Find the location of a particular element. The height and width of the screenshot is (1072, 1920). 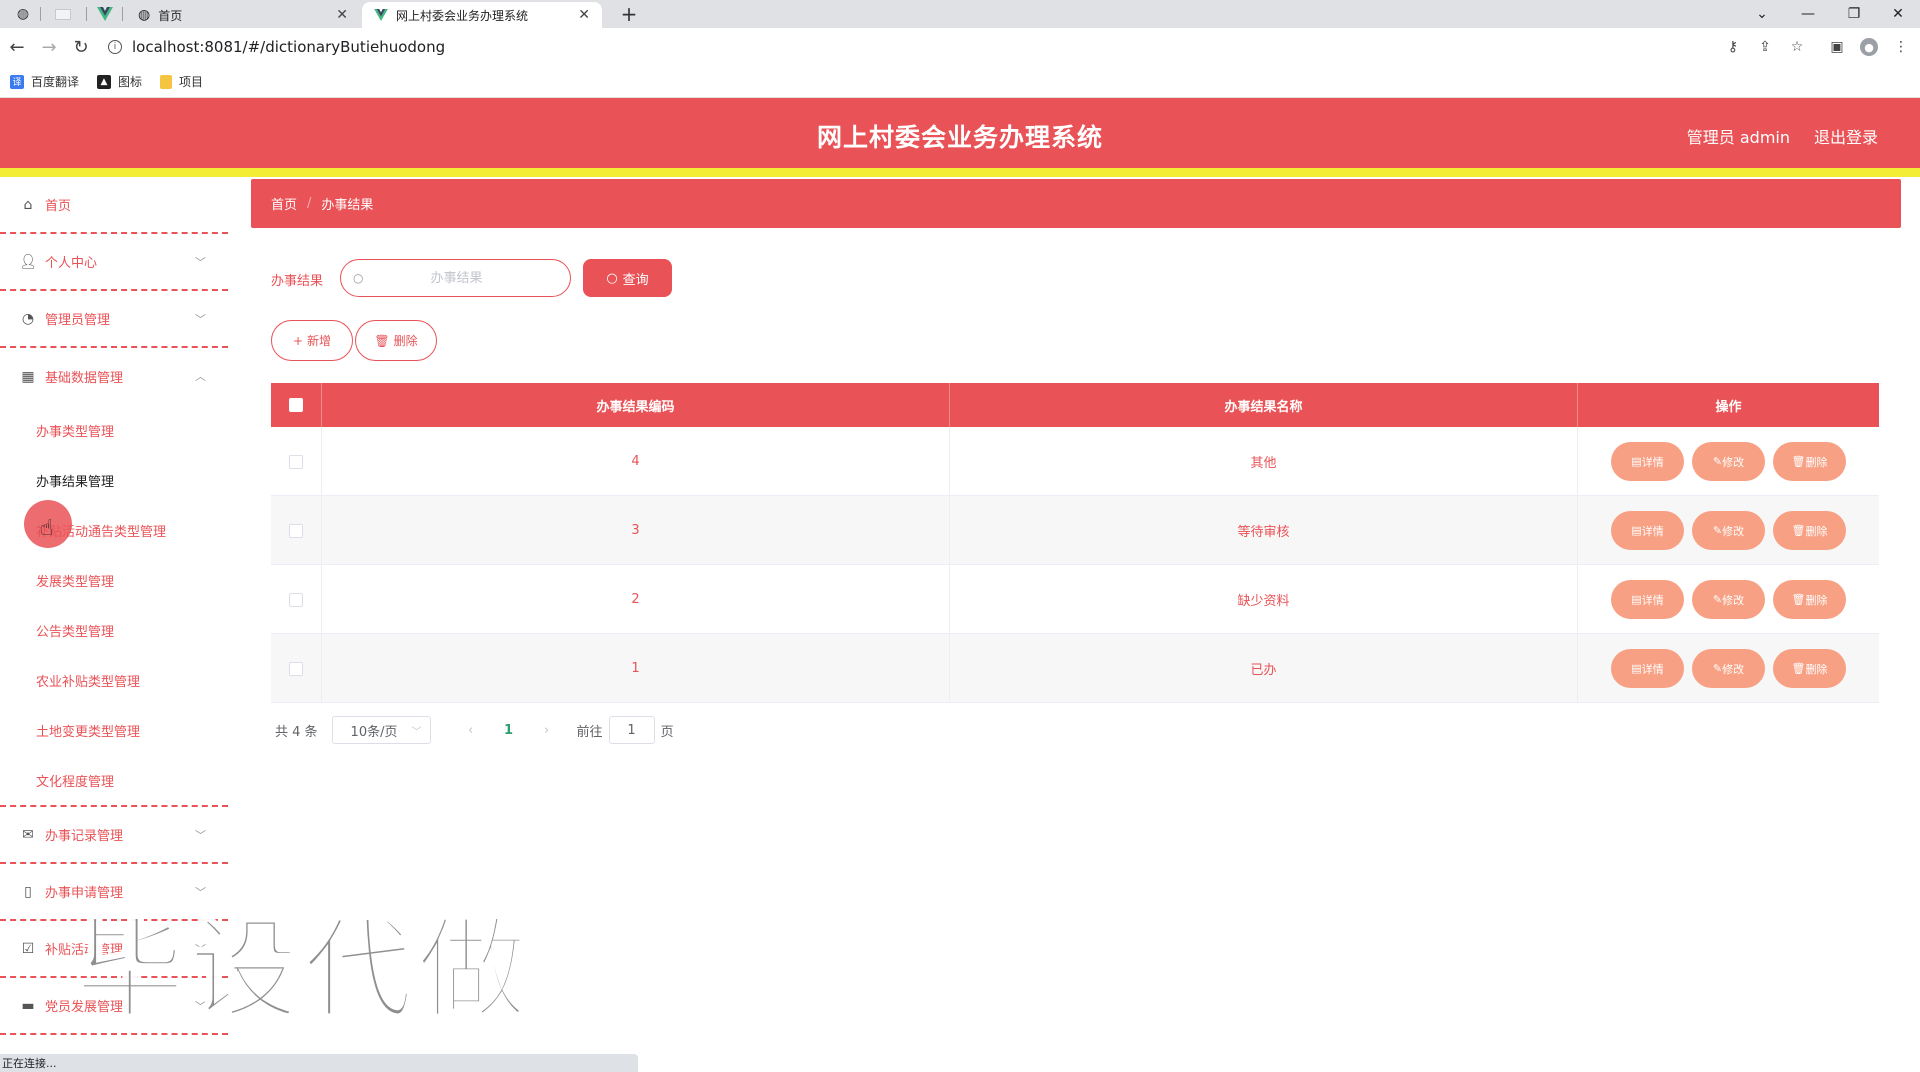

sidebar-item-home: ⌂ 首页 is located at coordinates (114, 205).